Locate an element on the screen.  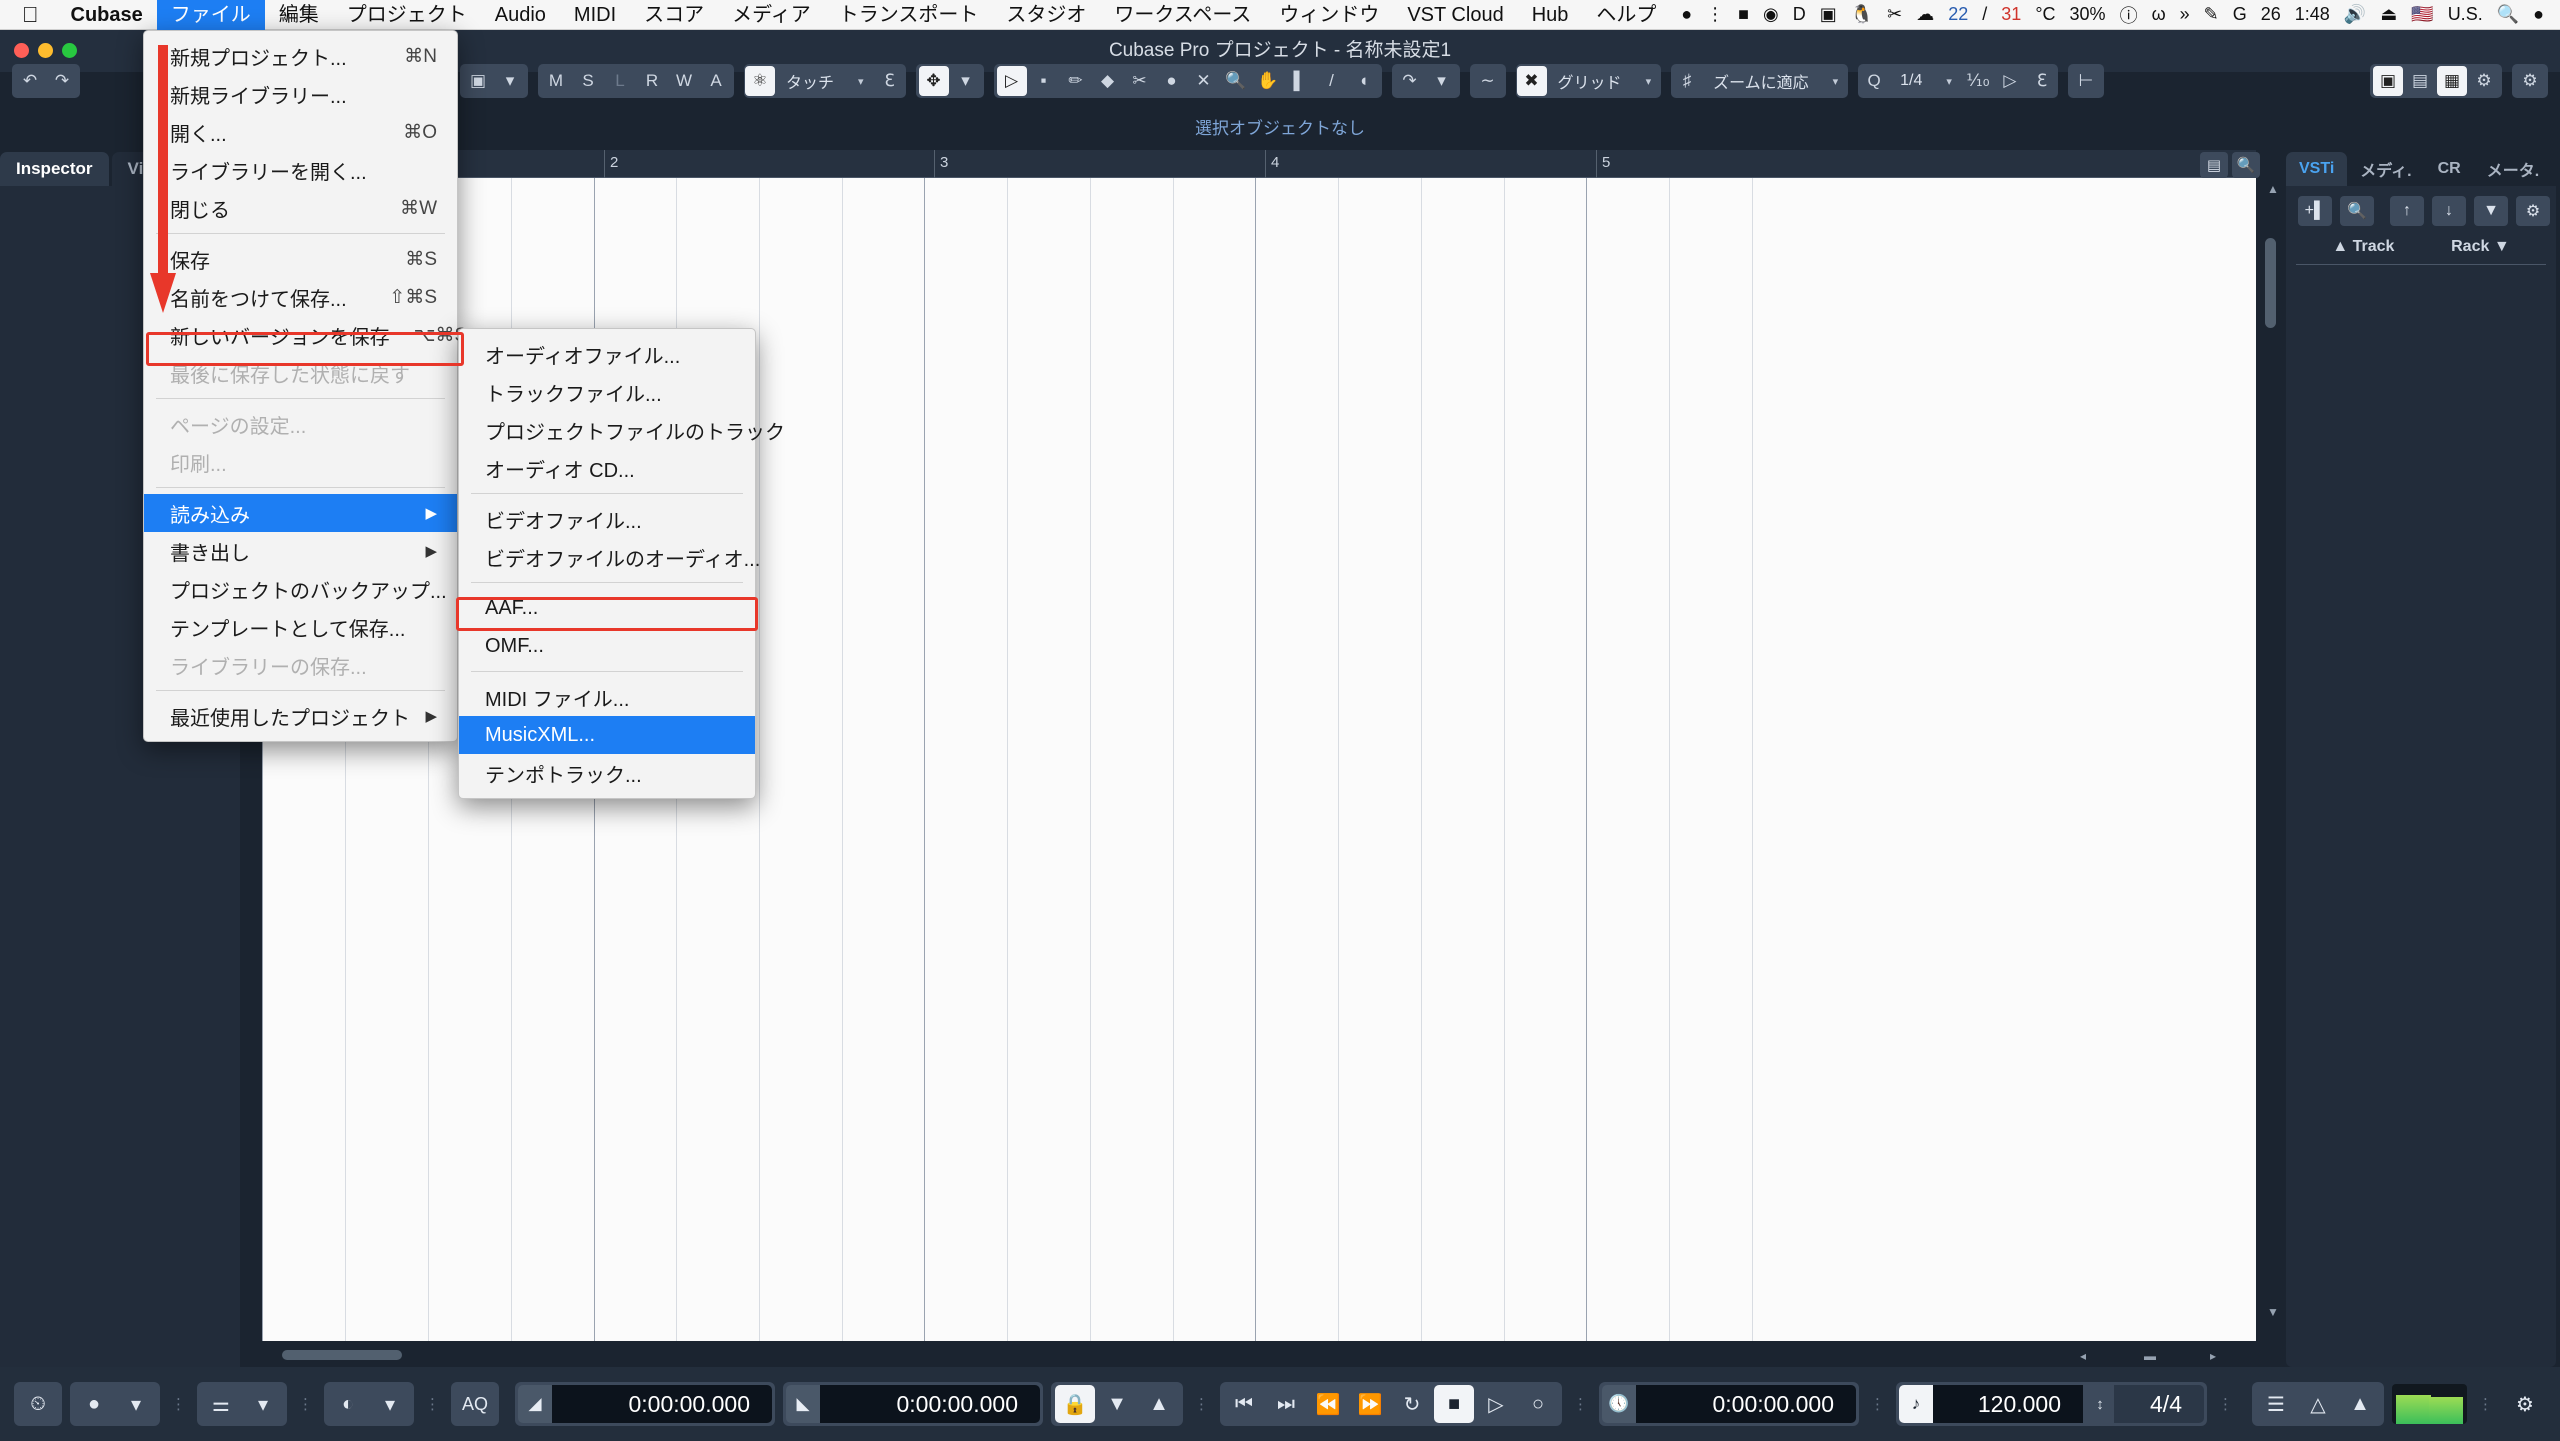
notes-app-icon: ▣ is located at coordinates (1828, 14).